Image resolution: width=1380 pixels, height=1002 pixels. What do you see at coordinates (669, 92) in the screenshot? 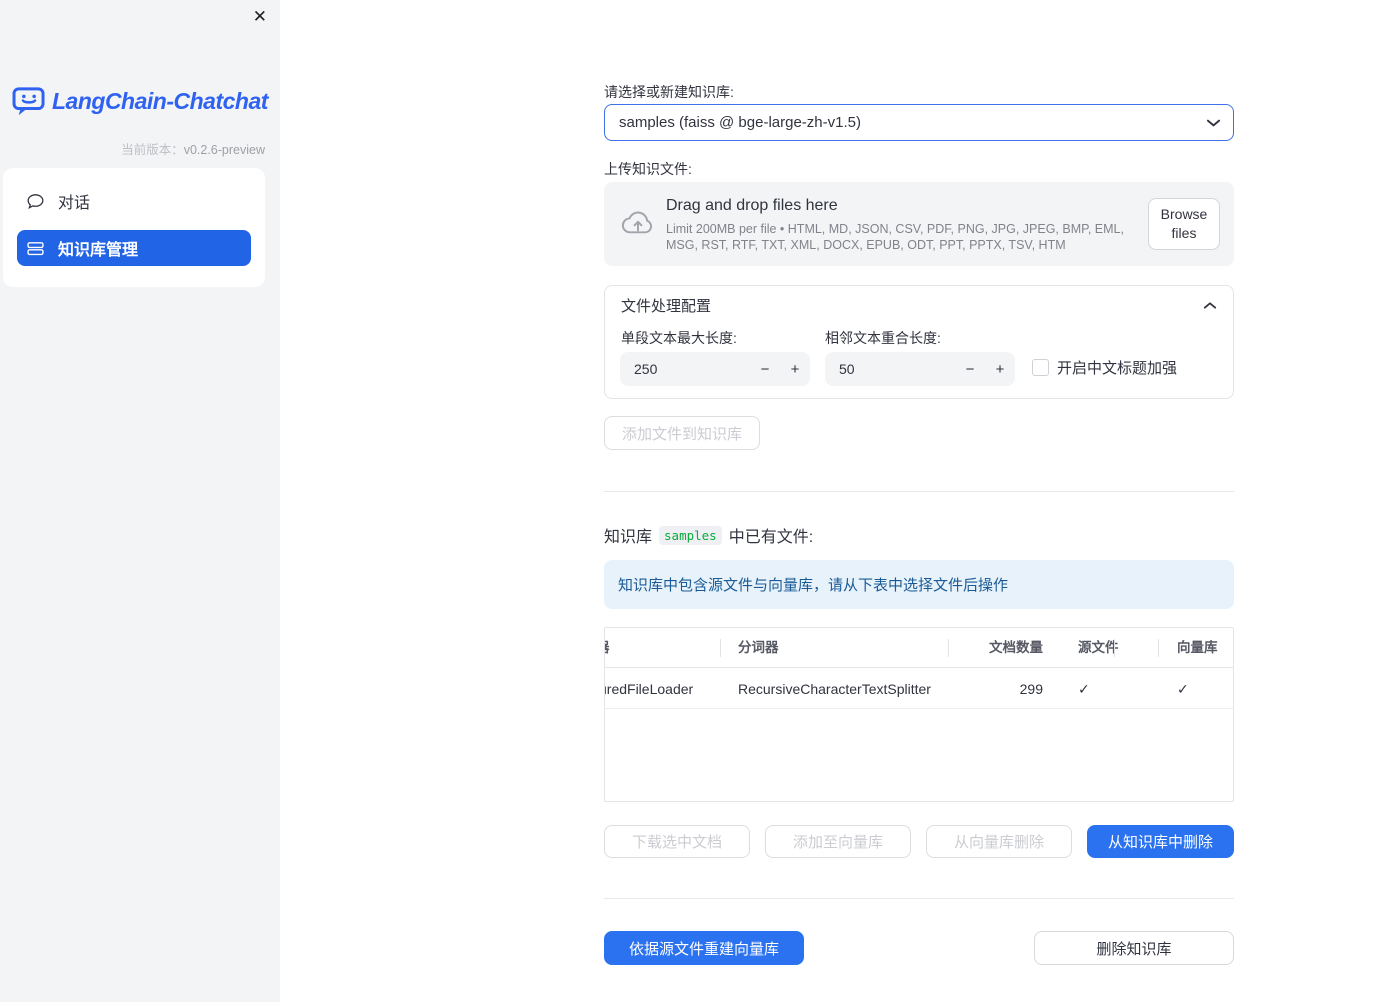
I see `kb-select-label: 请选择或新建知识库:` at bounding box center [669, 92].